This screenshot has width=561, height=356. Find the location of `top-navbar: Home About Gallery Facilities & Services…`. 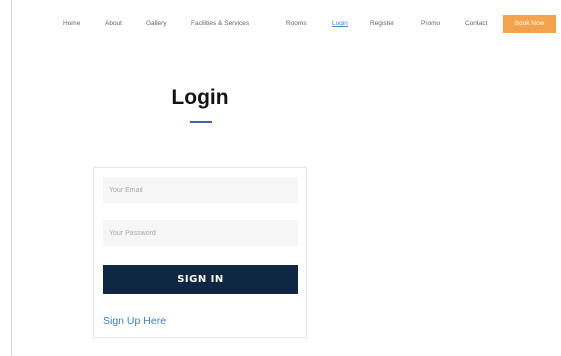

top-navbar: Home About Gallery Facilities & Services… is located at coordinates (280, 24).